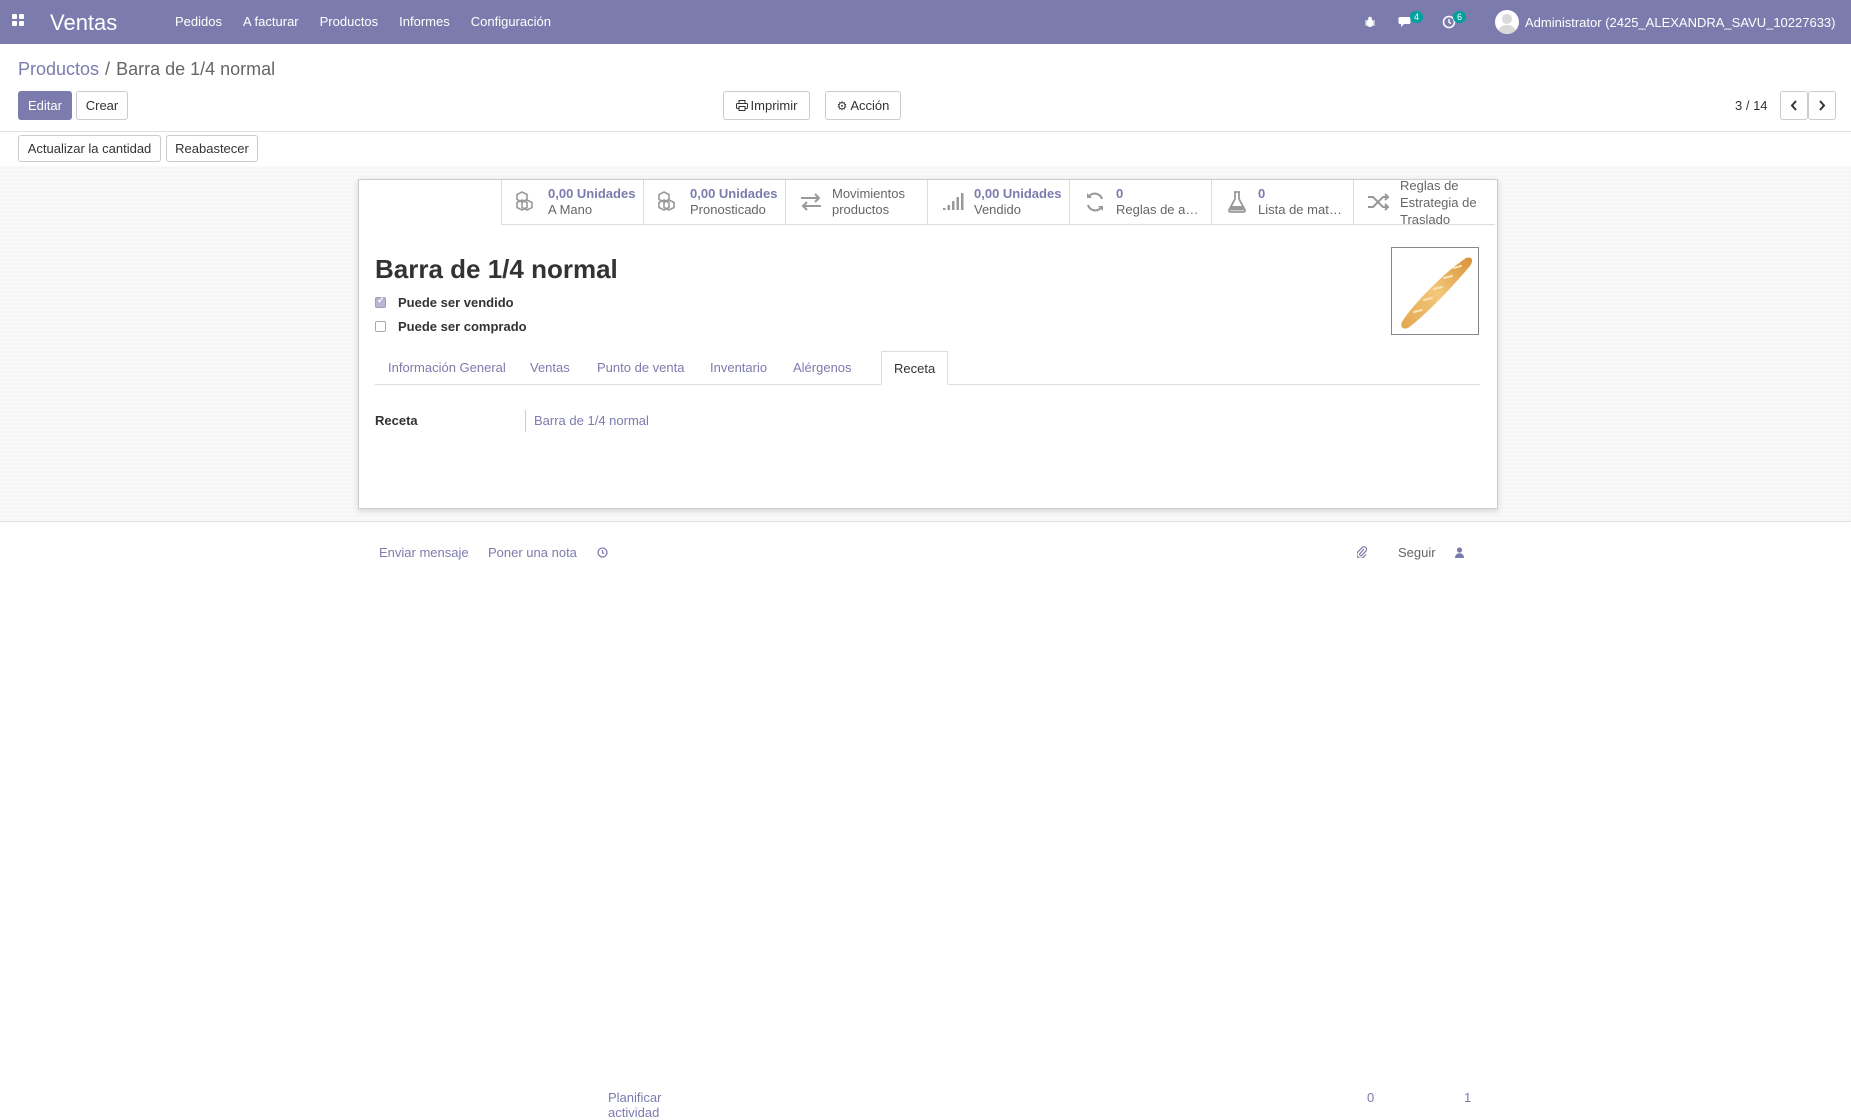  Describe the element at coordinates (1463, 825) in the screenshot. I see `followers-button: 1` at that location.